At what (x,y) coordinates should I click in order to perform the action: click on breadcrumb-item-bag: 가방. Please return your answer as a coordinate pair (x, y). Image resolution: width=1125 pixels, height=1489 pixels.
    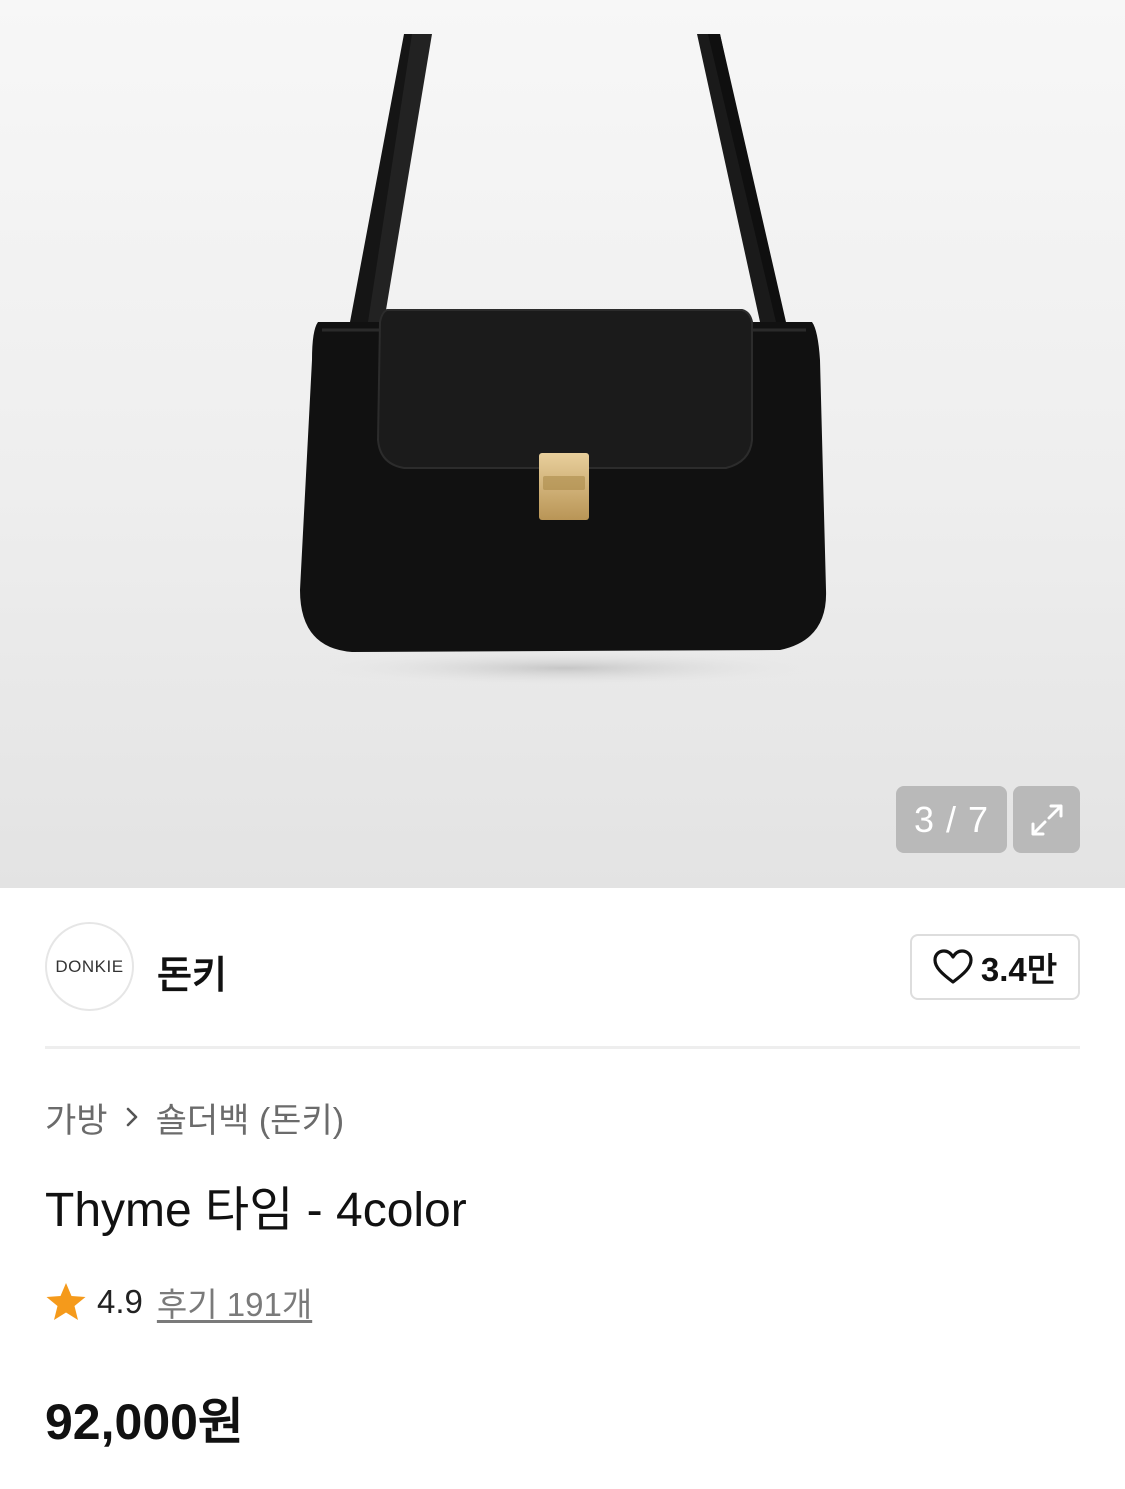
    Looking at the image, I should click on (76, 1117).